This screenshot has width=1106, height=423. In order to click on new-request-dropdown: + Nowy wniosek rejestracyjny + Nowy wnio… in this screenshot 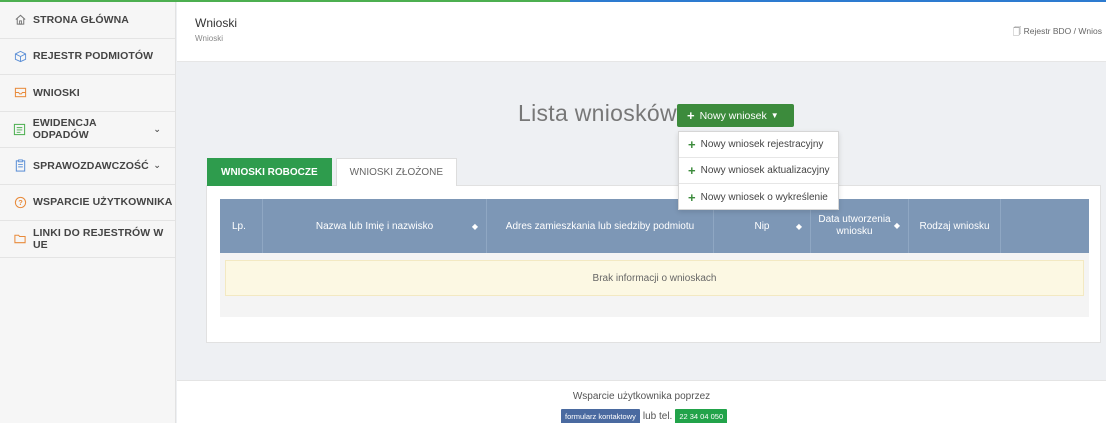, I will do `click(758, 170)`.